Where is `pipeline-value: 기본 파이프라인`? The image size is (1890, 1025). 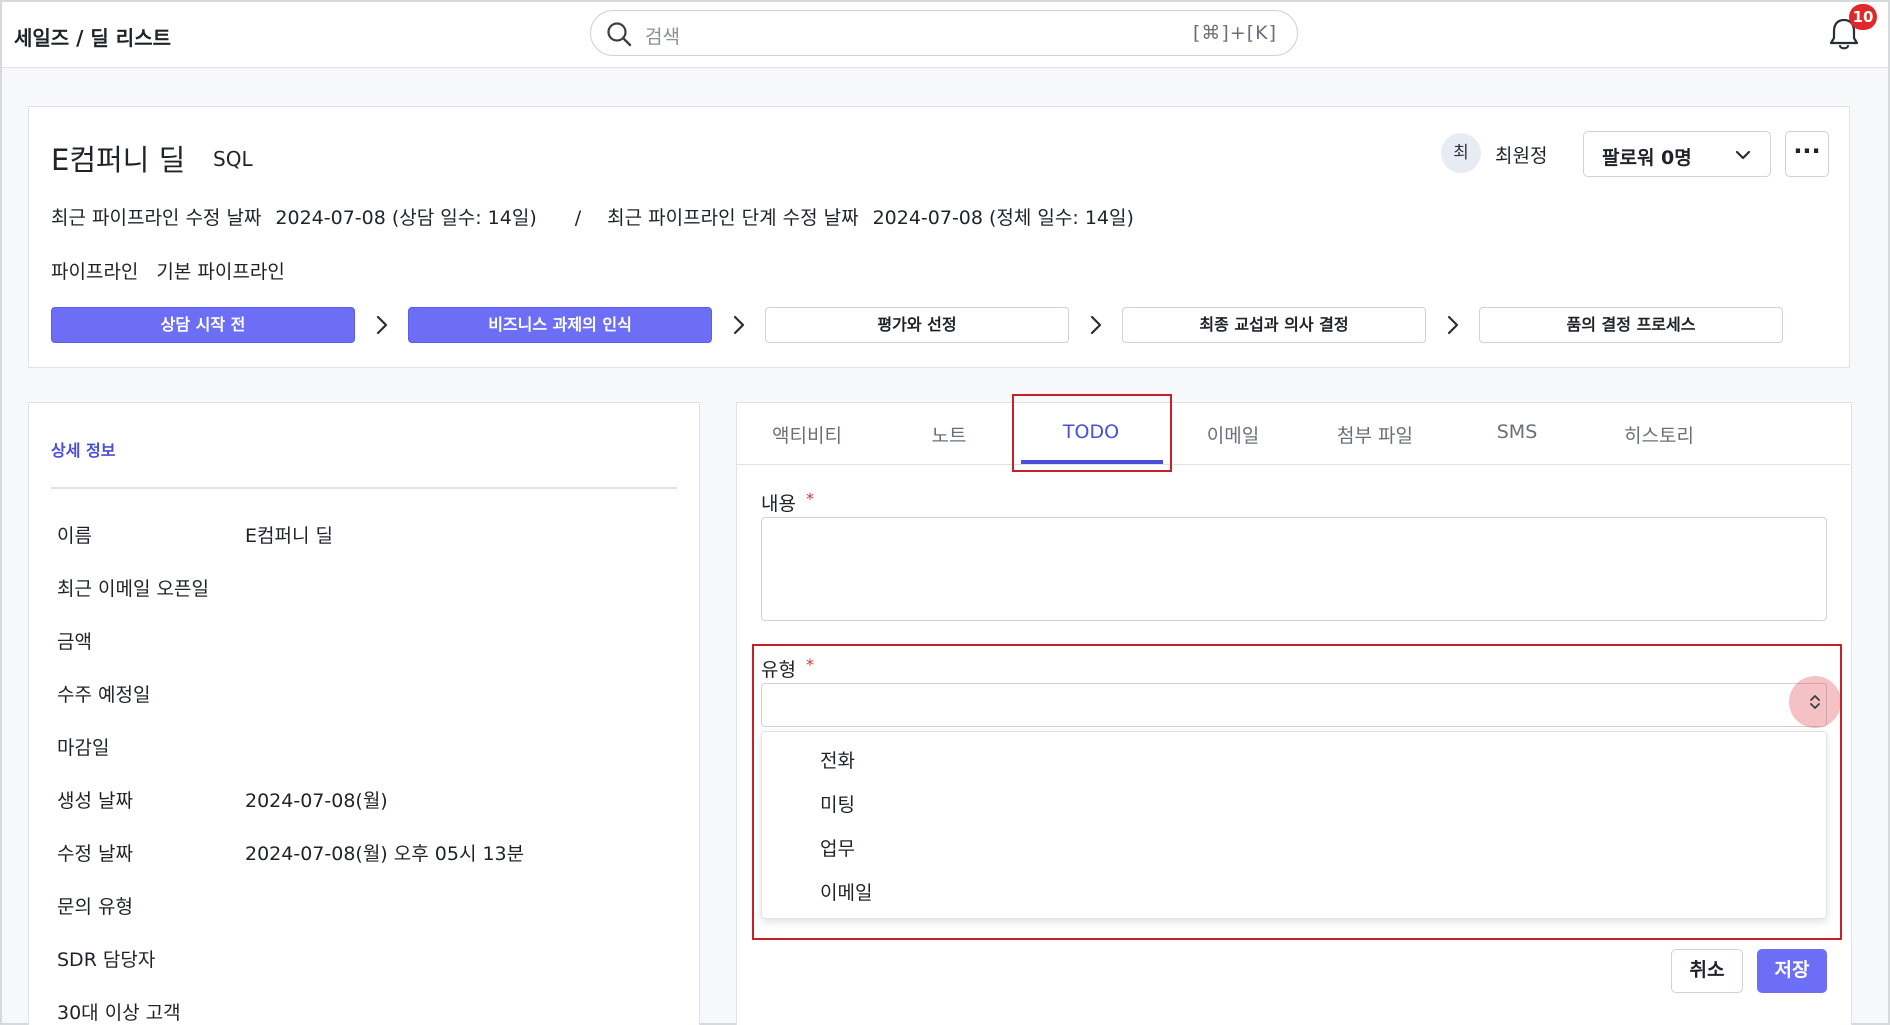
pipeline-value: 기본 파이프라인 is located at coordinates (220, 272).